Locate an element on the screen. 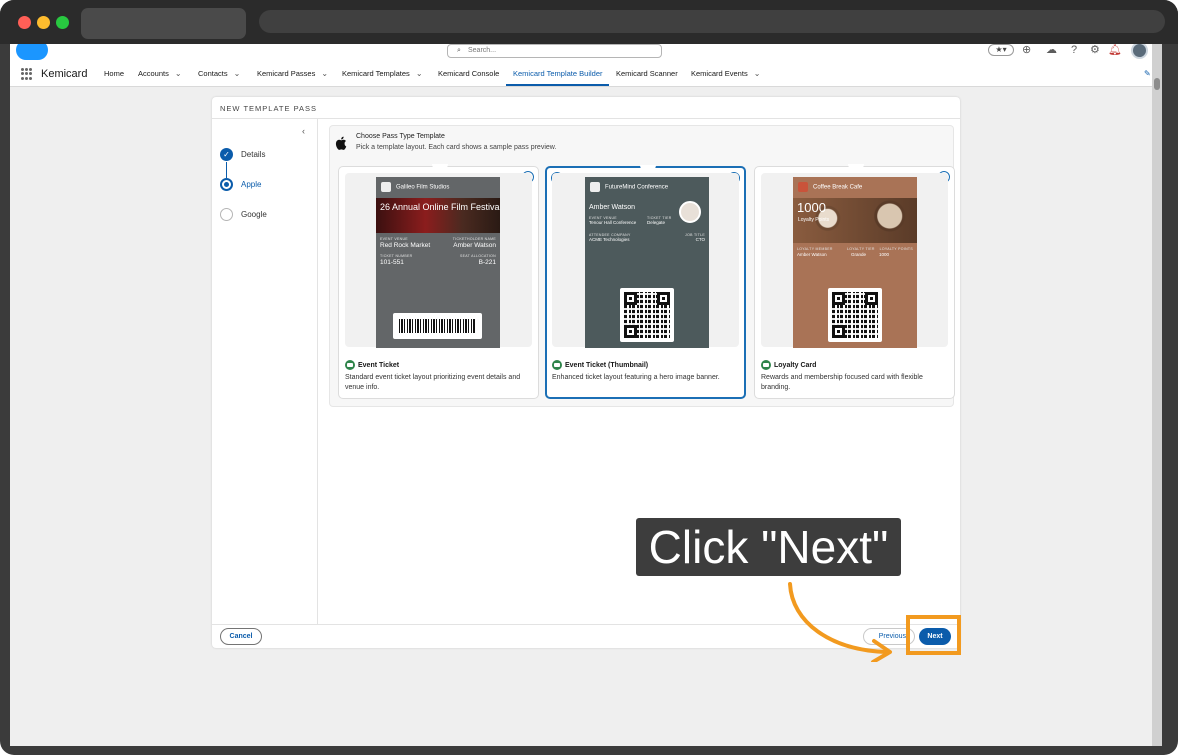 This screenshot has width=1178, height=755. pass-field-value: Red Rock Market is located at coordinates (405, 245).